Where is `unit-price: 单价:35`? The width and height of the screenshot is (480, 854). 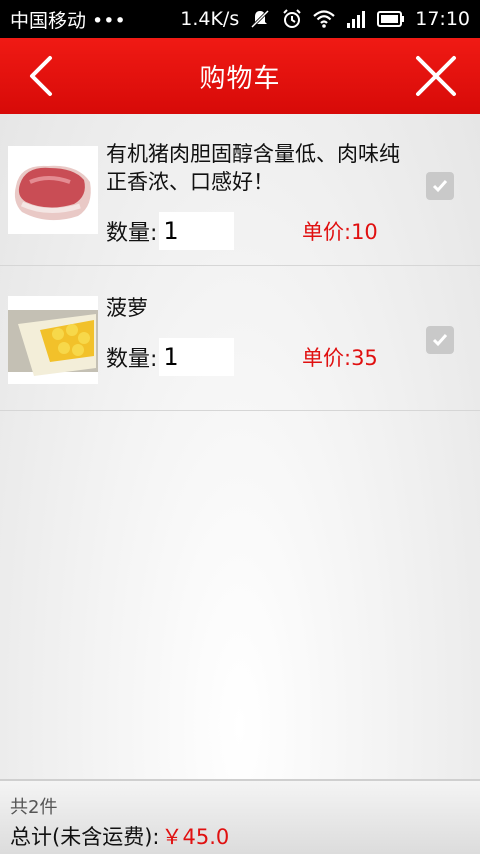 unit-price: 单价:35 is located at coordinates (340, 358).